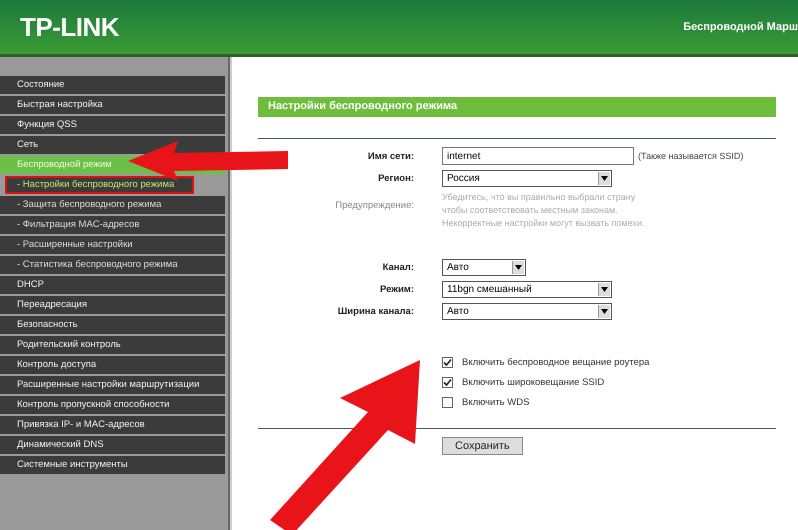 The height and width of the screenshot is (530, 798). Describe the element at coordinates (396, 289) in the screenshot. I see `field-label: Режим:` at that location.